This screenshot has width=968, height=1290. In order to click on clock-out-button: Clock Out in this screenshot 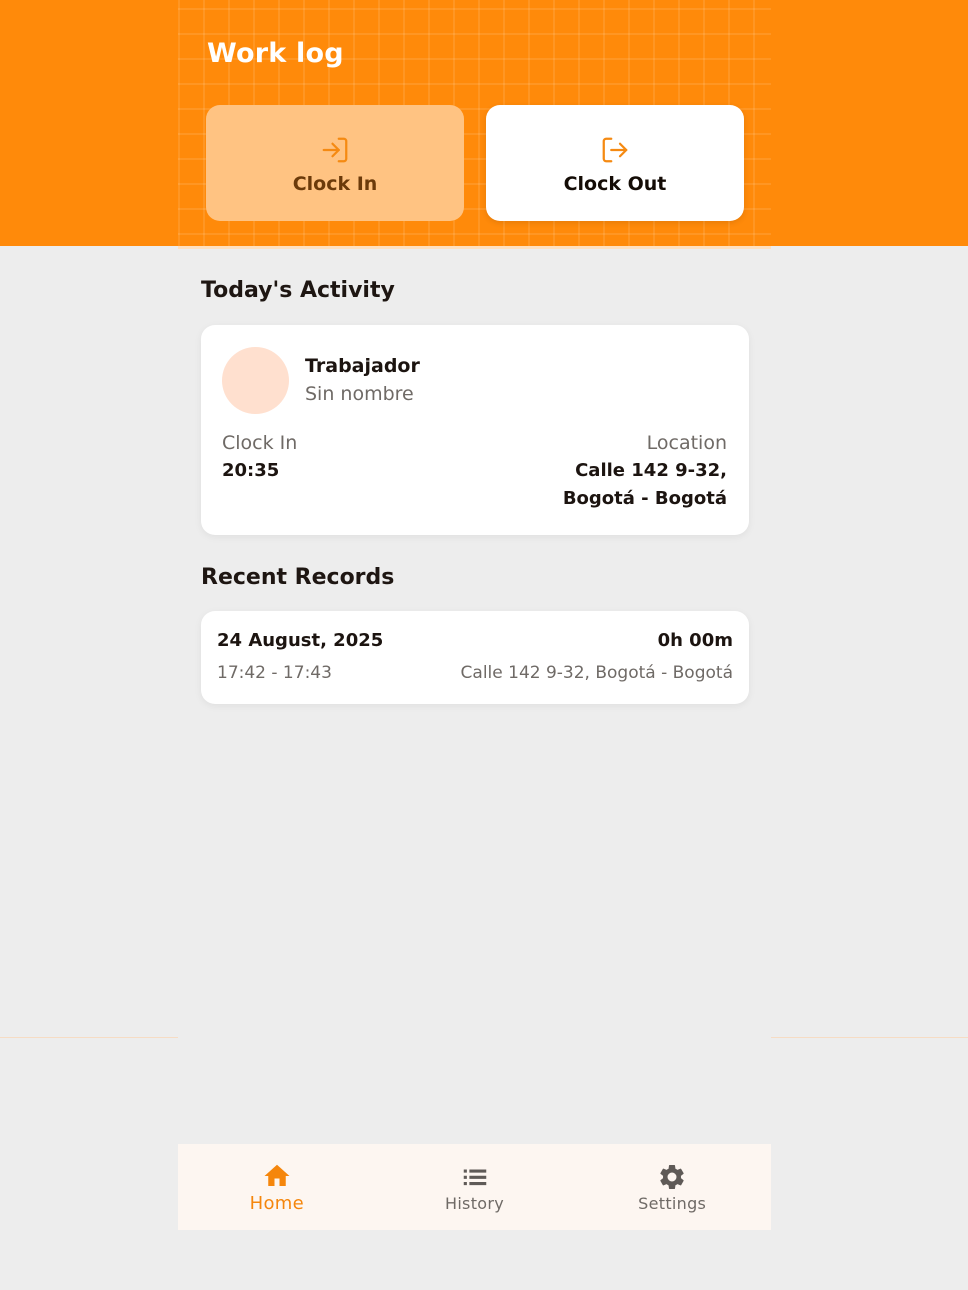, I will do `click(615, 163)`.